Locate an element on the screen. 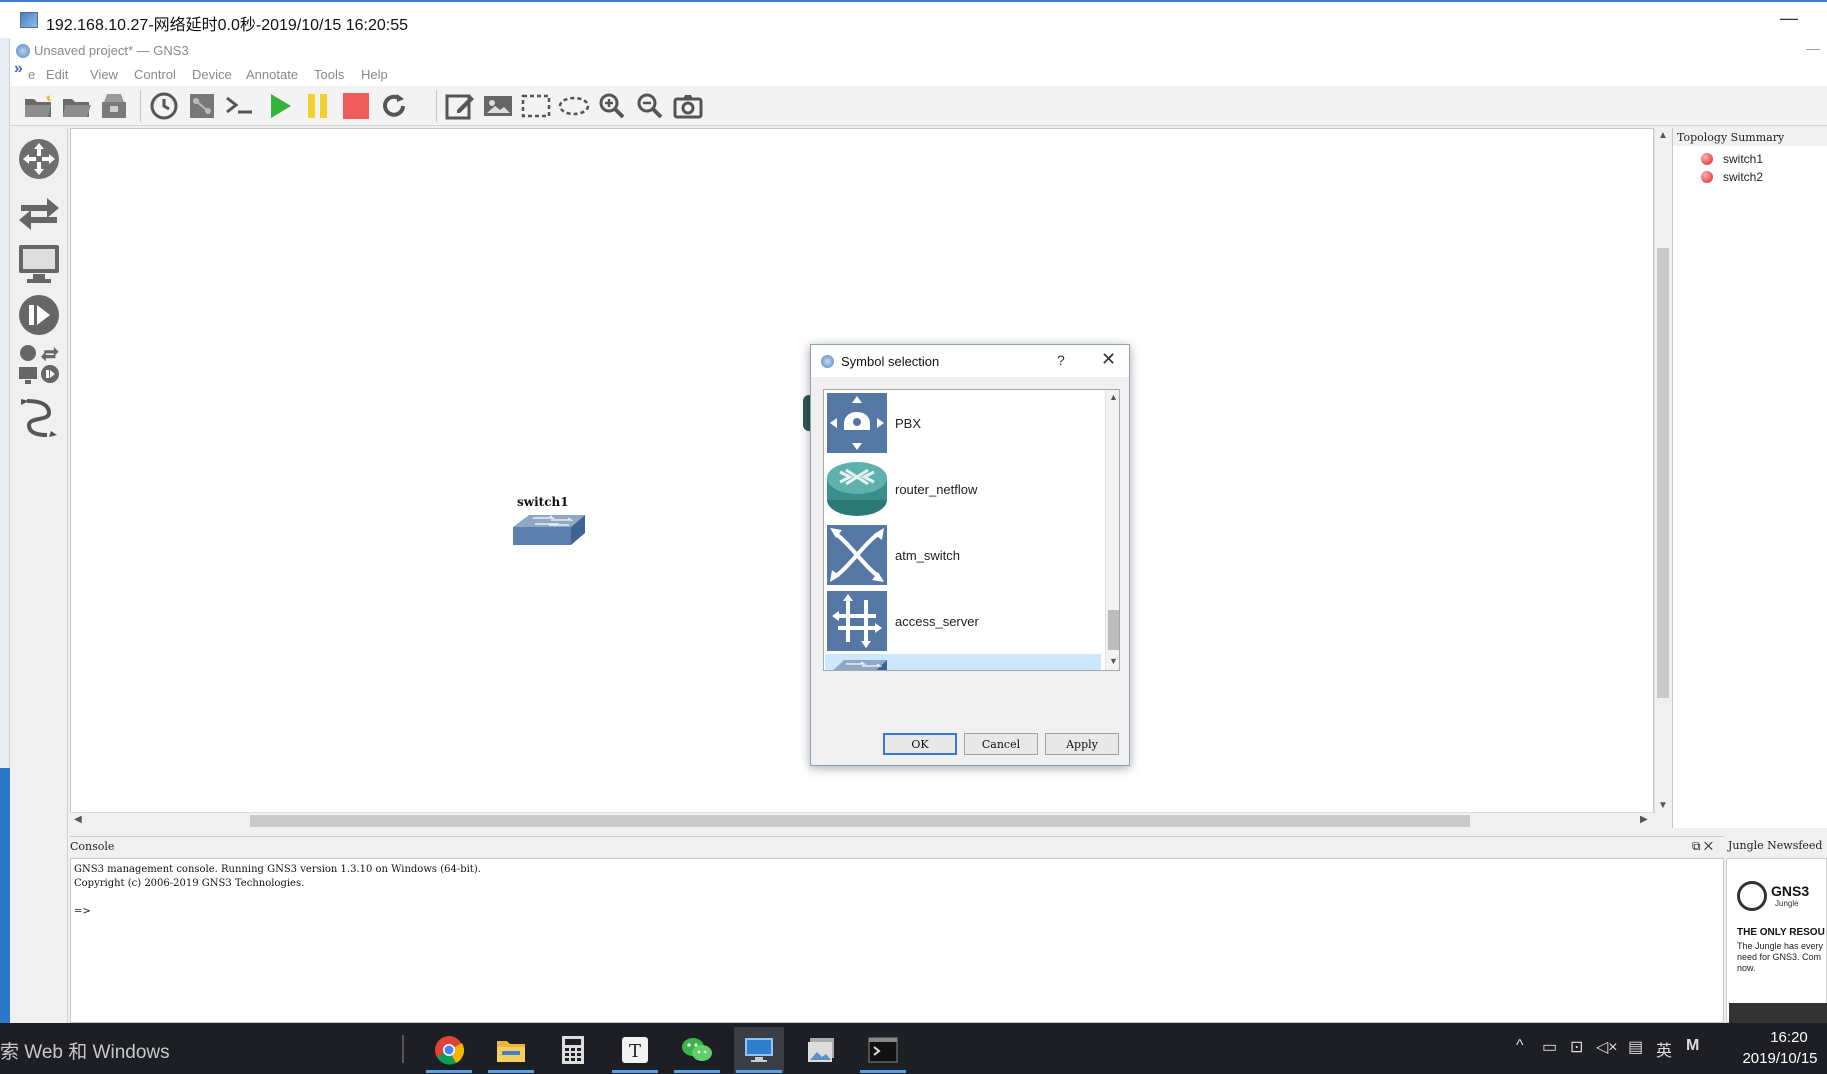 The image size is (1827, 1074). canvas-horizontal-scroll-thumb is located at coordinates (860, 821).